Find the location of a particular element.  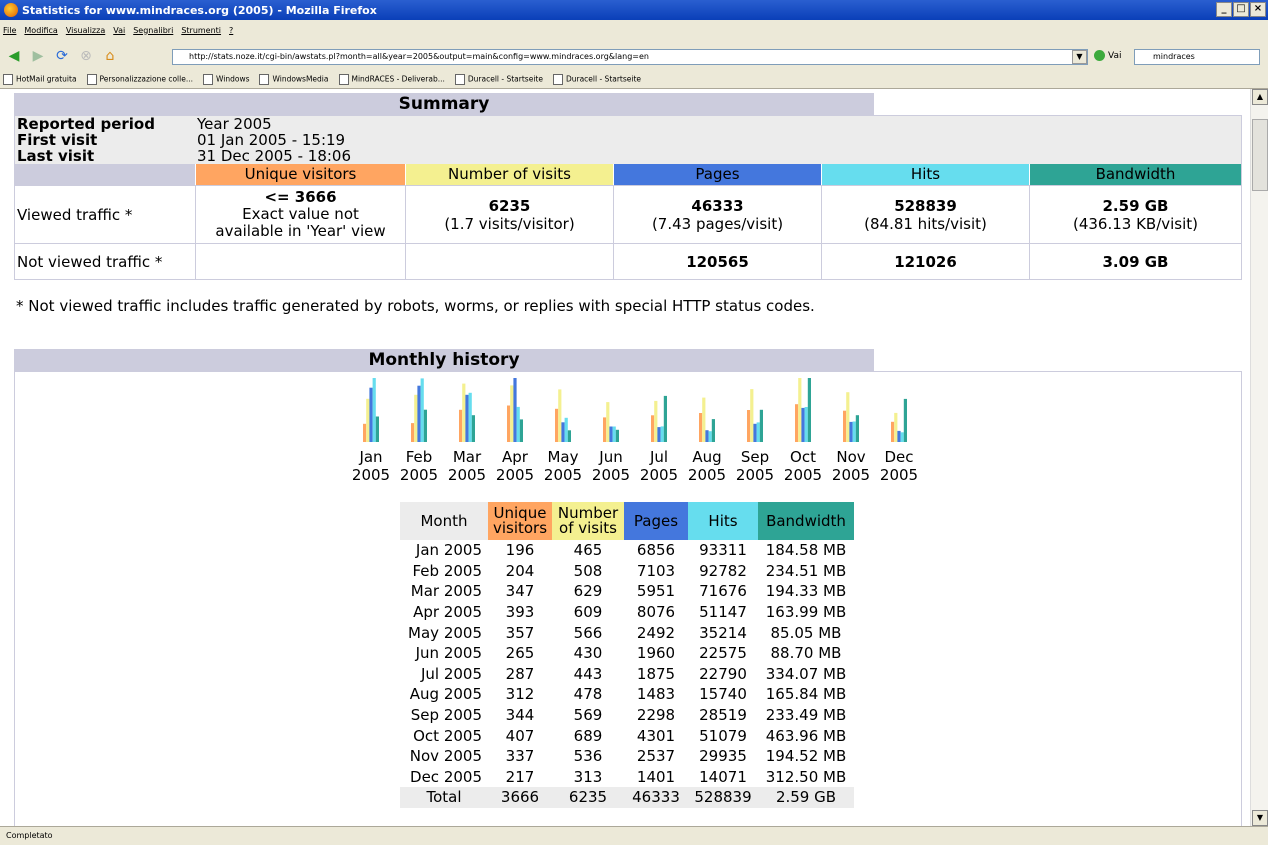

bar-jun-bandwidth is located at coordinates (617, 435).